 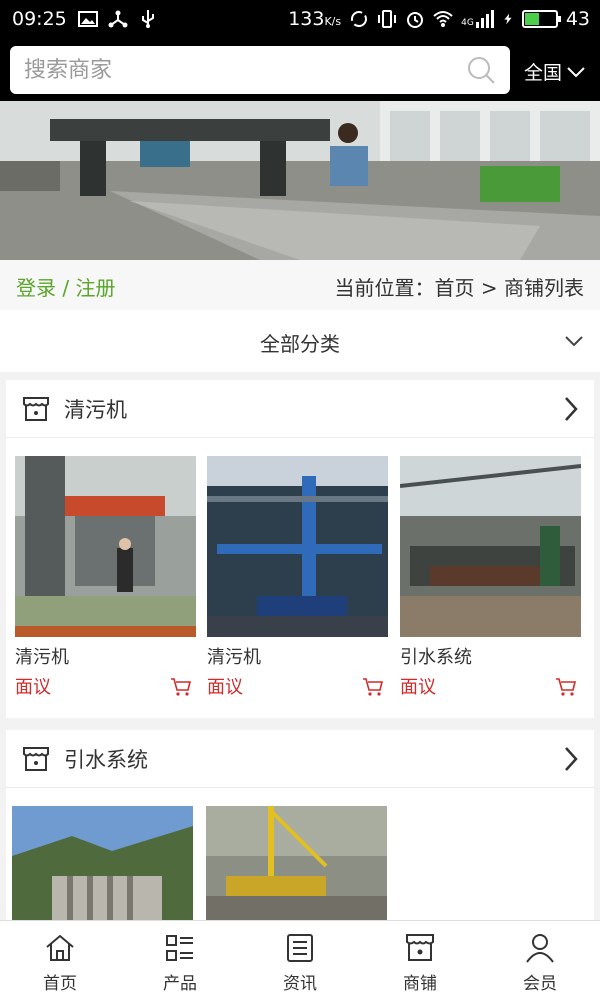 I want to click on search-input, so click(x=234, y=70).